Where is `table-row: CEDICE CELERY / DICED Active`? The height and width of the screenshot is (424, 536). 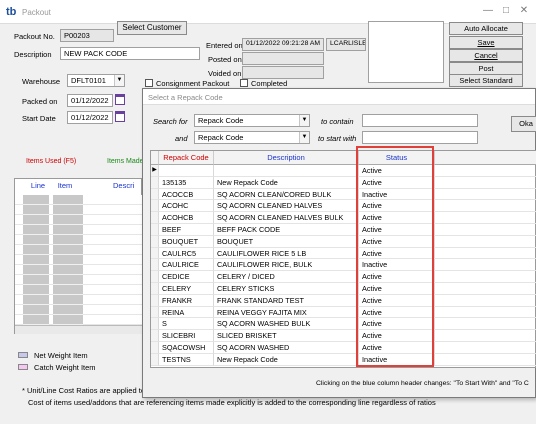
table-row: CEDICE CELERY / DICED Active is located at coordinates (343, 277).